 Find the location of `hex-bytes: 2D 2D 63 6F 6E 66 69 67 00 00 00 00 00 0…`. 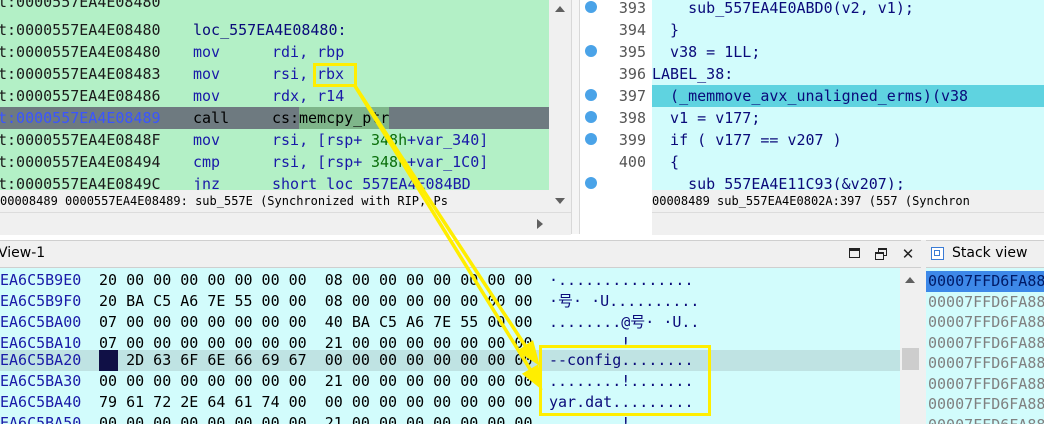

hex-bytes: 2D 2D 63 6F 6E 66 69 67 00 00 00 00 00 0… is located at coordinates (315, 360).